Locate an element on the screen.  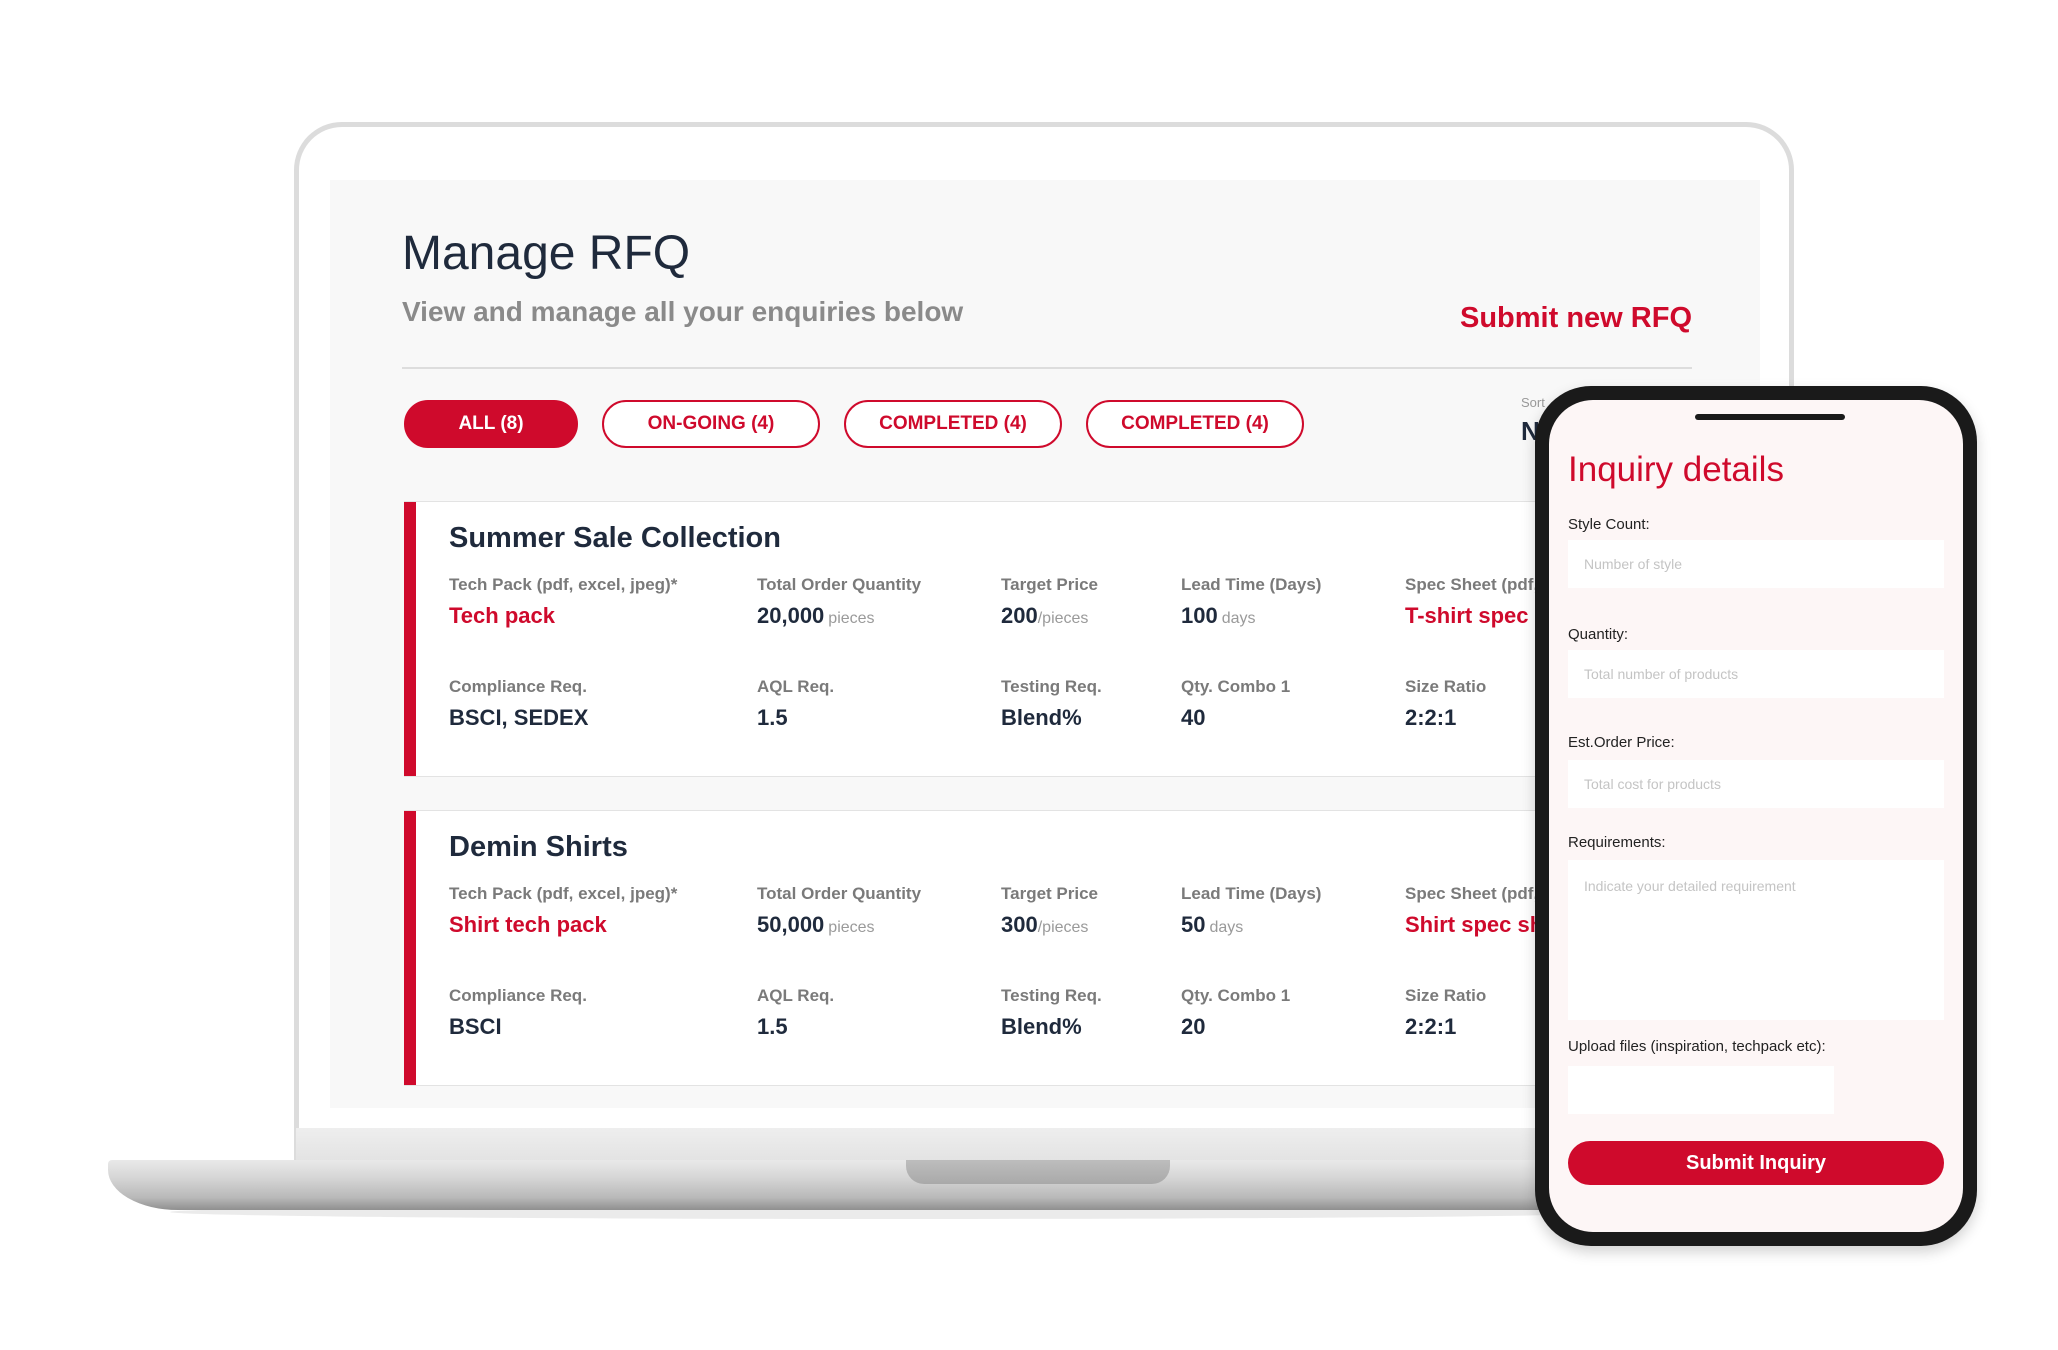
field-value: 200/pieces is located at coordinates (1049, 616).